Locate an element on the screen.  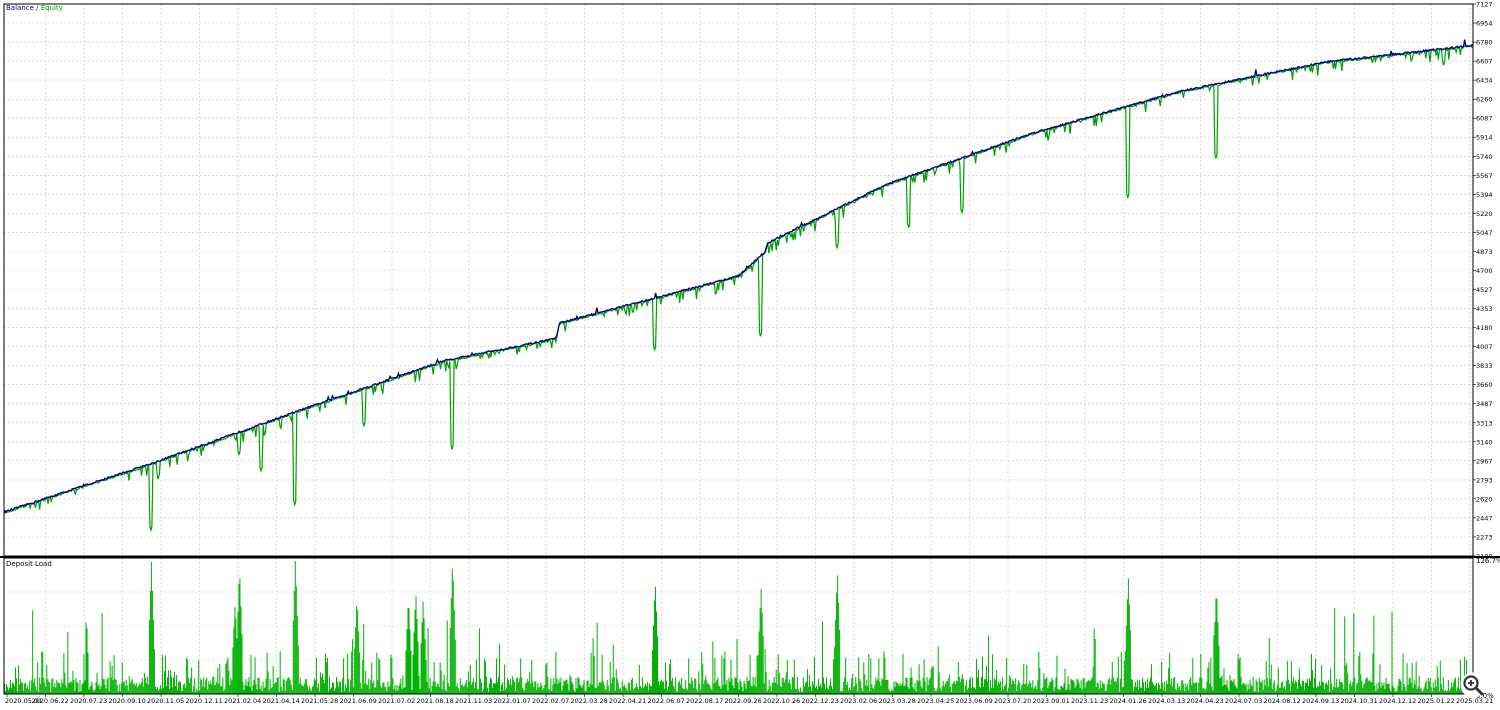
x-tick-label: 2021.02.04 is located at coordinates (242, 701).